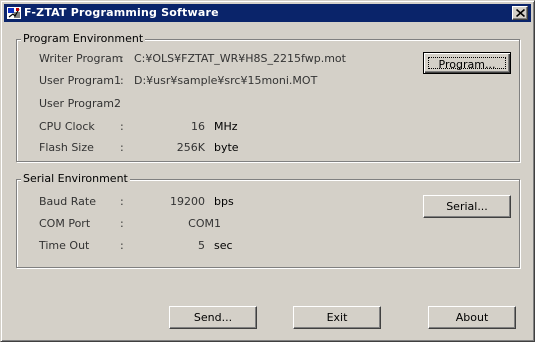 The height and width of the screenshot is (342, 535). What do you see at coordinates (337, 317) in the screenshot?
I see `exit-button: Exit` at bounding box center [337, 317].